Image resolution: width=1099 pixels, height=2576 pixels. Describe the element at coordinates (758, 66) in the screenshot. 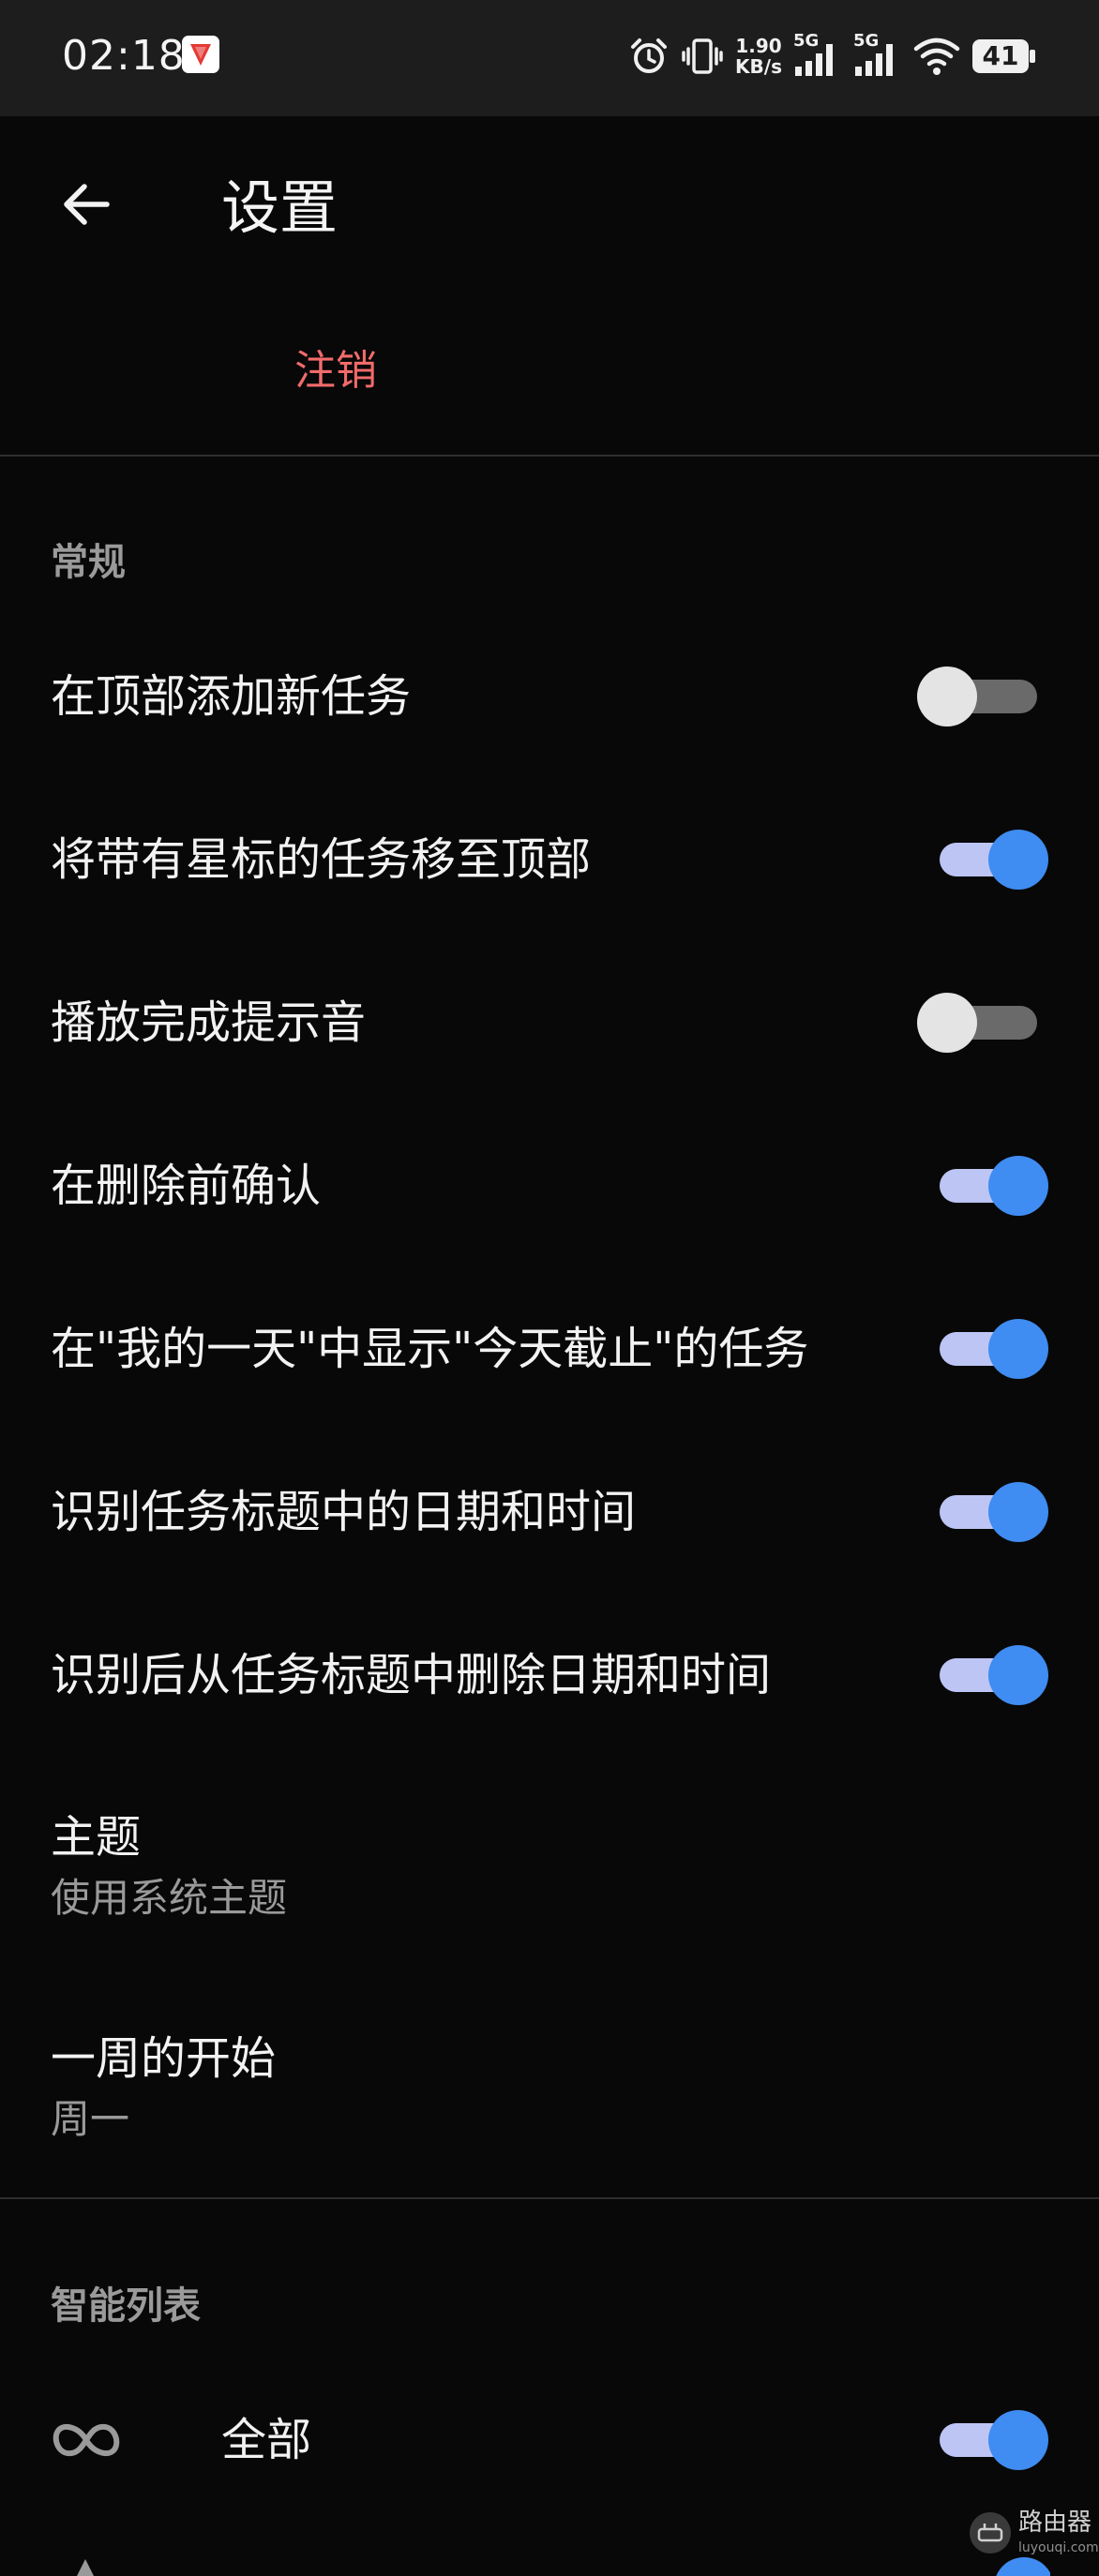

I see `network-speed-unit: KB/s` at that location.